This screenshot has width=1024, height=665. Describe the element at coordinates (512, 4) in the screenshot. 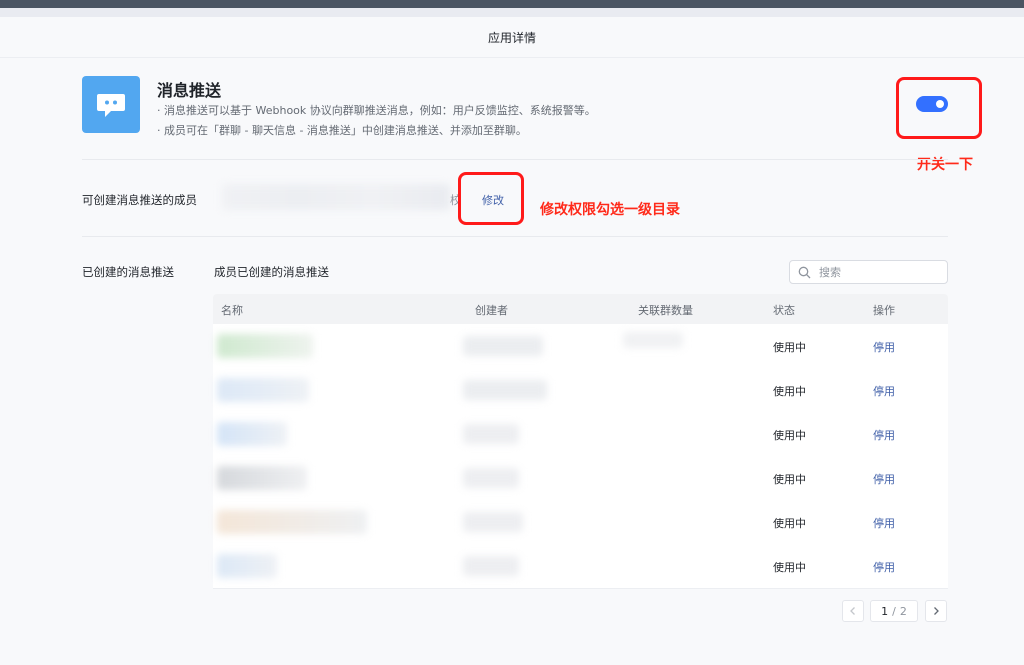

I see `window-top-bar` at that location.